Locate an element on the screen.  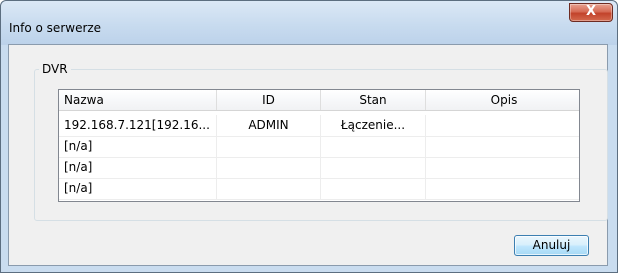
groupbox-label: DVR is located at coordinates (55, 69).